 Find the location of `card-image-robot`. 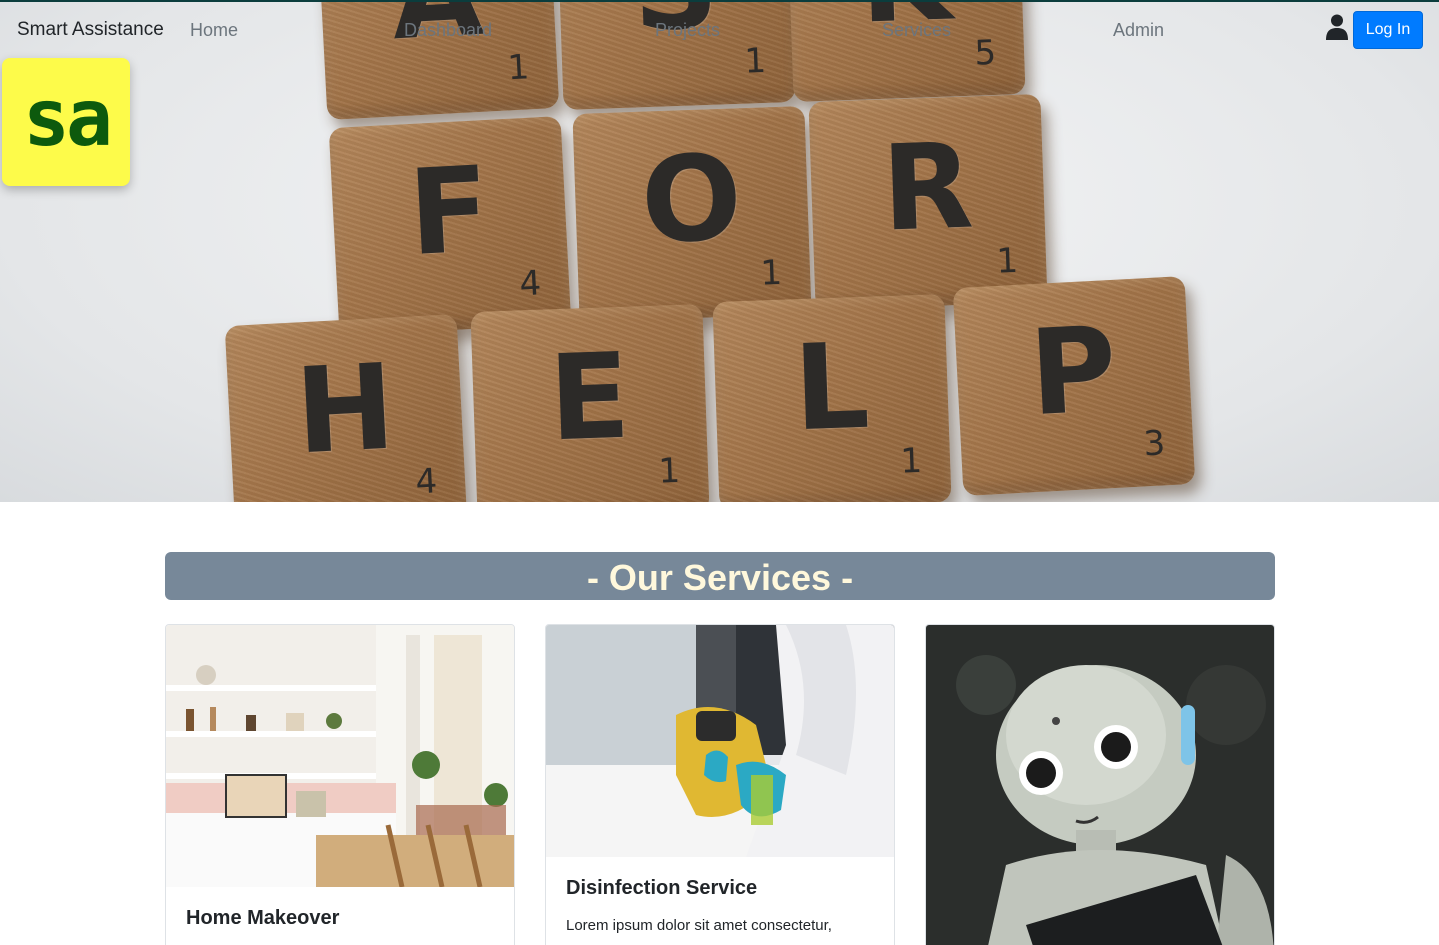

card-image-robot is located at coordinates (1100, 785).